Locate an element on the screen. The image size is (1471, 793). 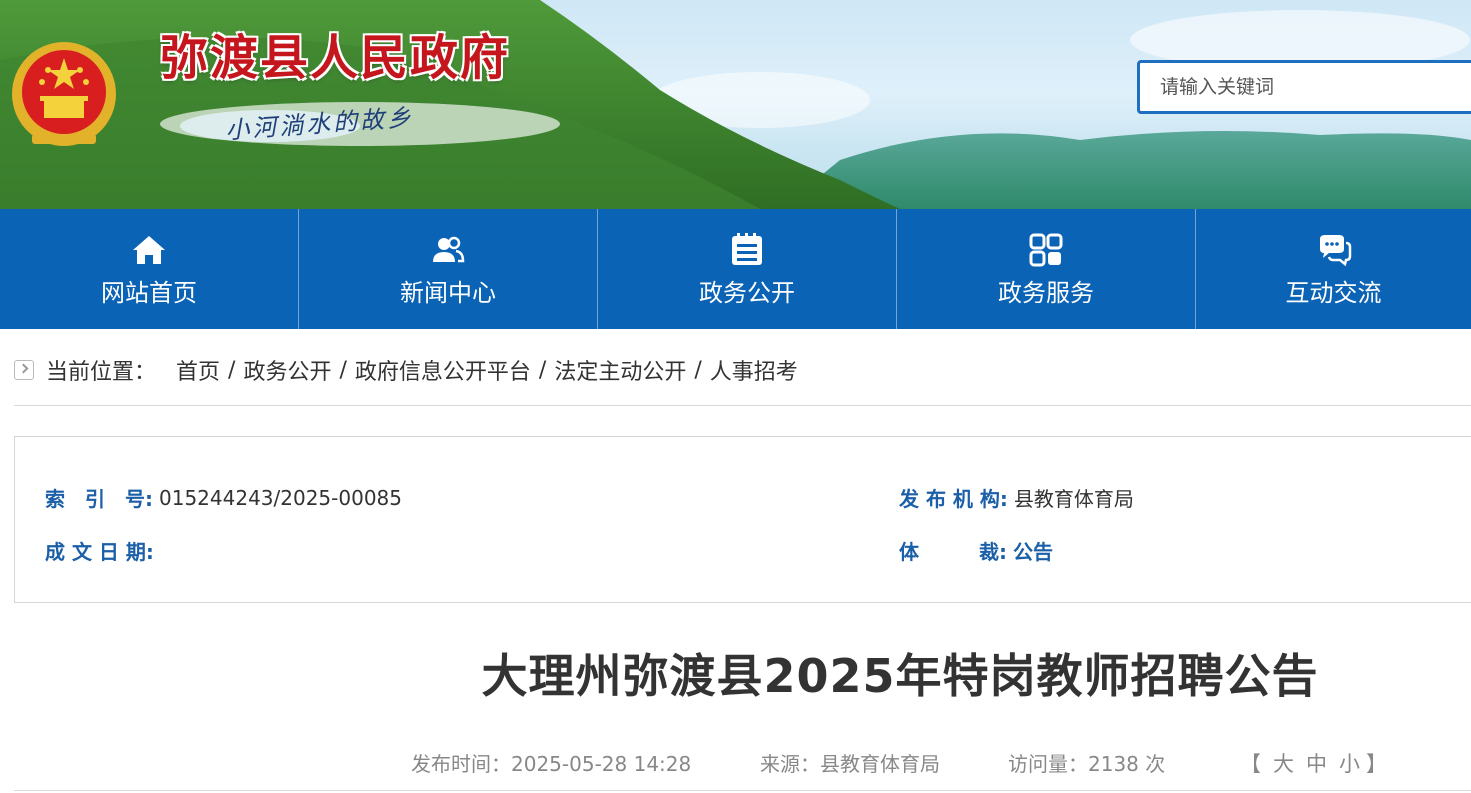
nav-item-news: 新闻中心 is located at coordinates (448, 269).